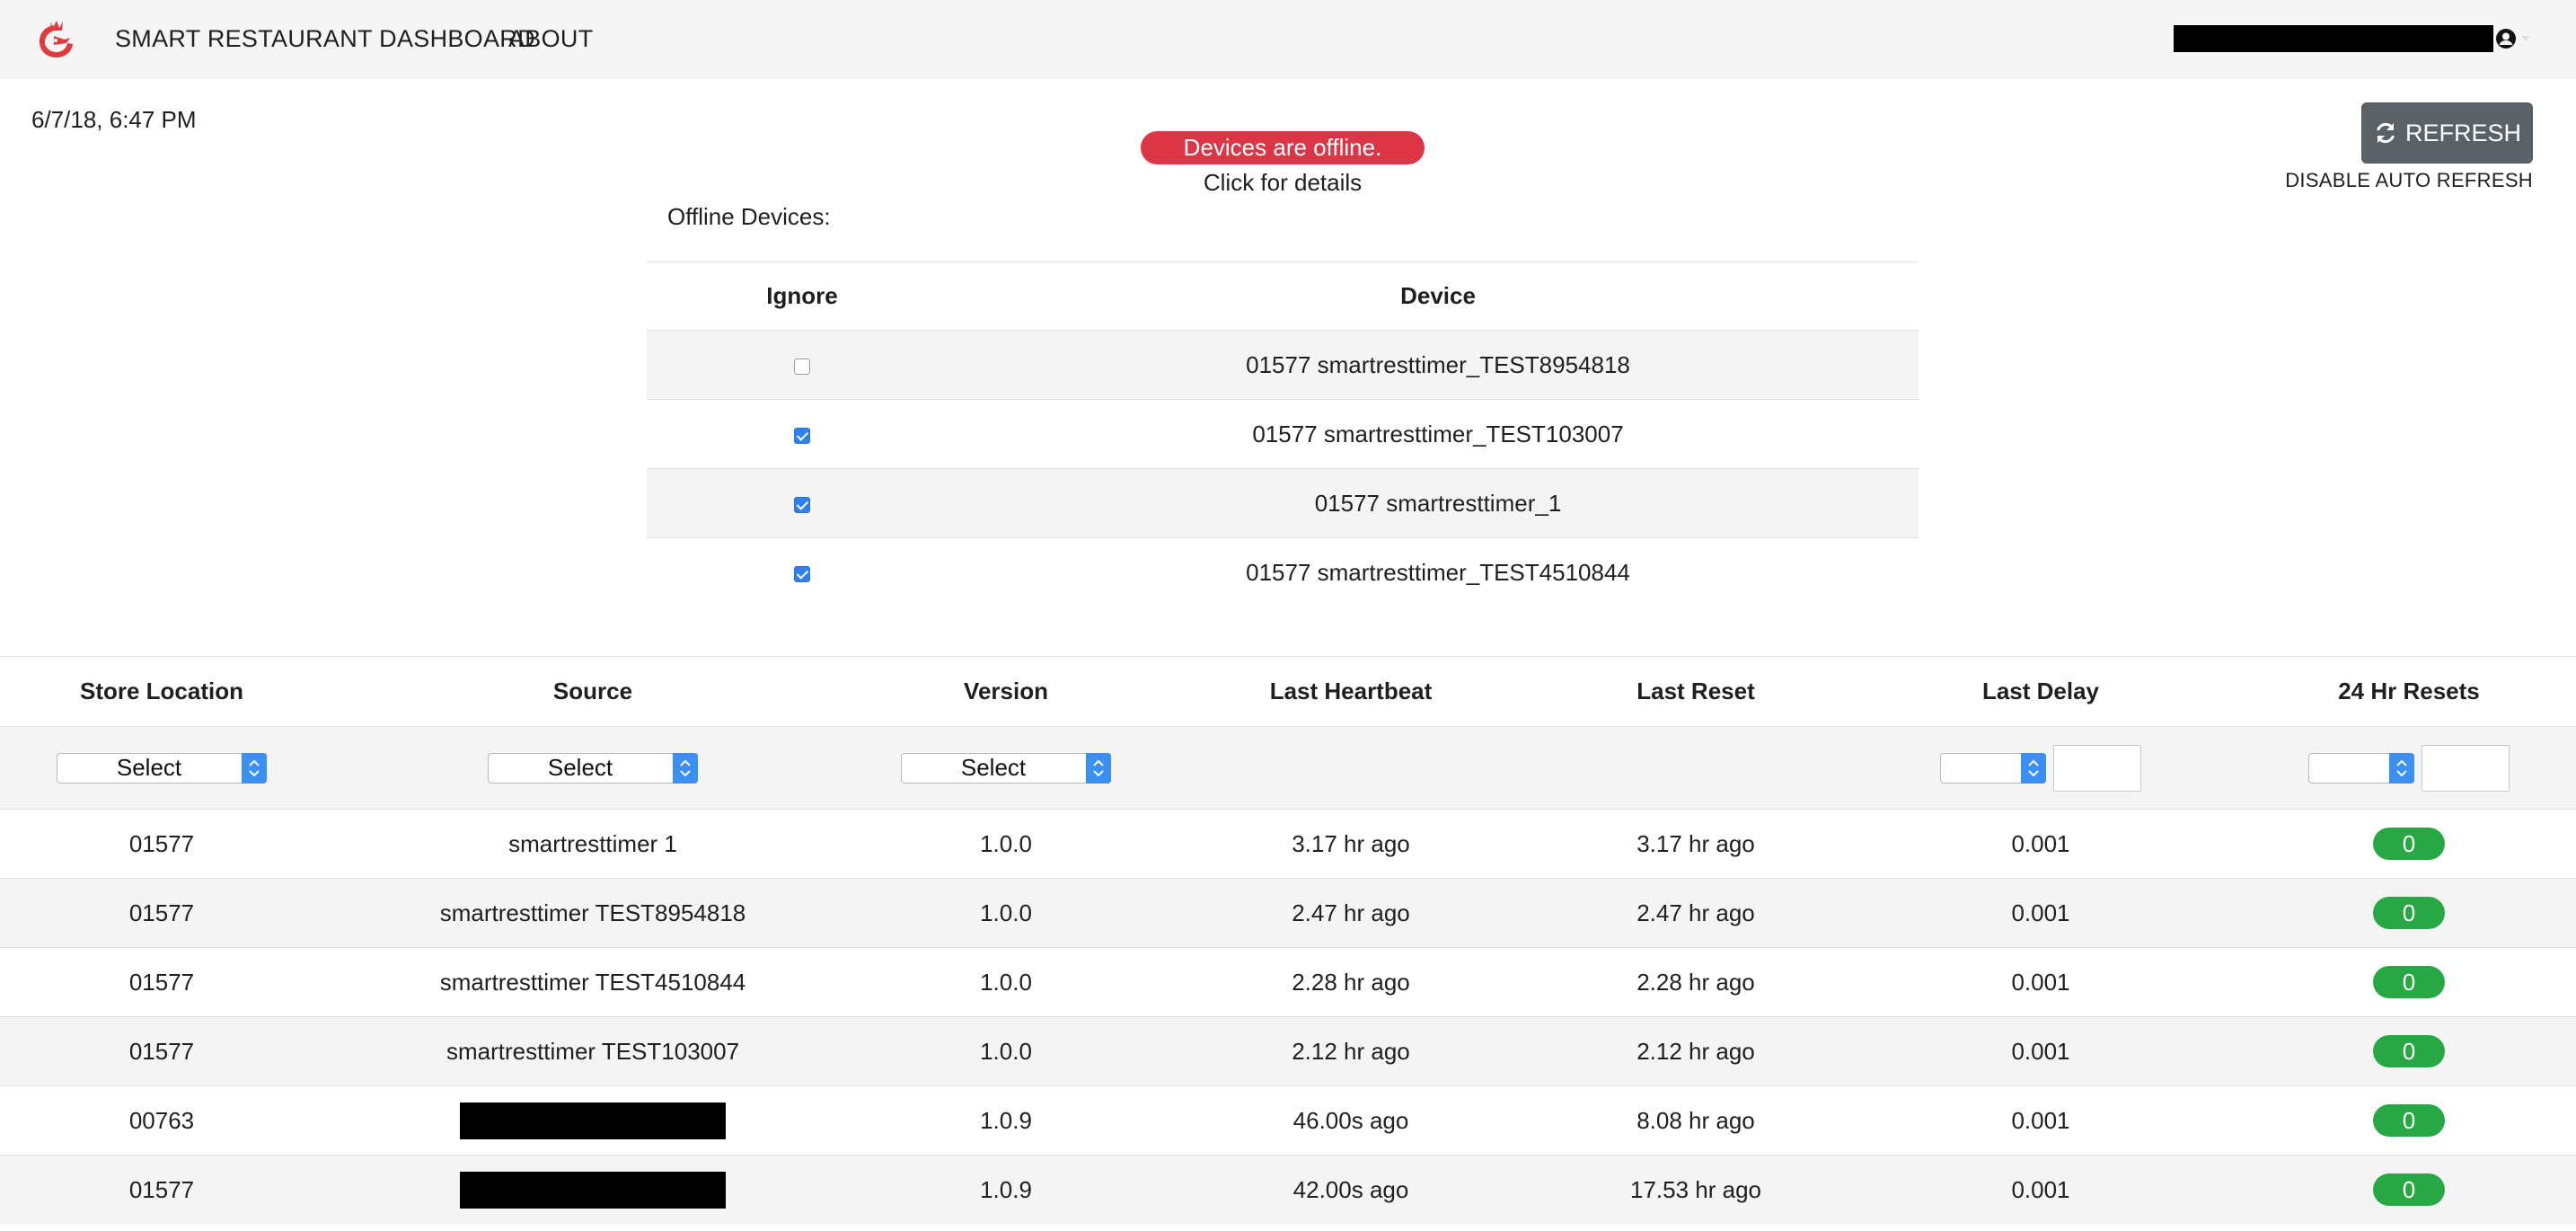  I want to click on refresh-button: REFRESH, so click(2447, 133).